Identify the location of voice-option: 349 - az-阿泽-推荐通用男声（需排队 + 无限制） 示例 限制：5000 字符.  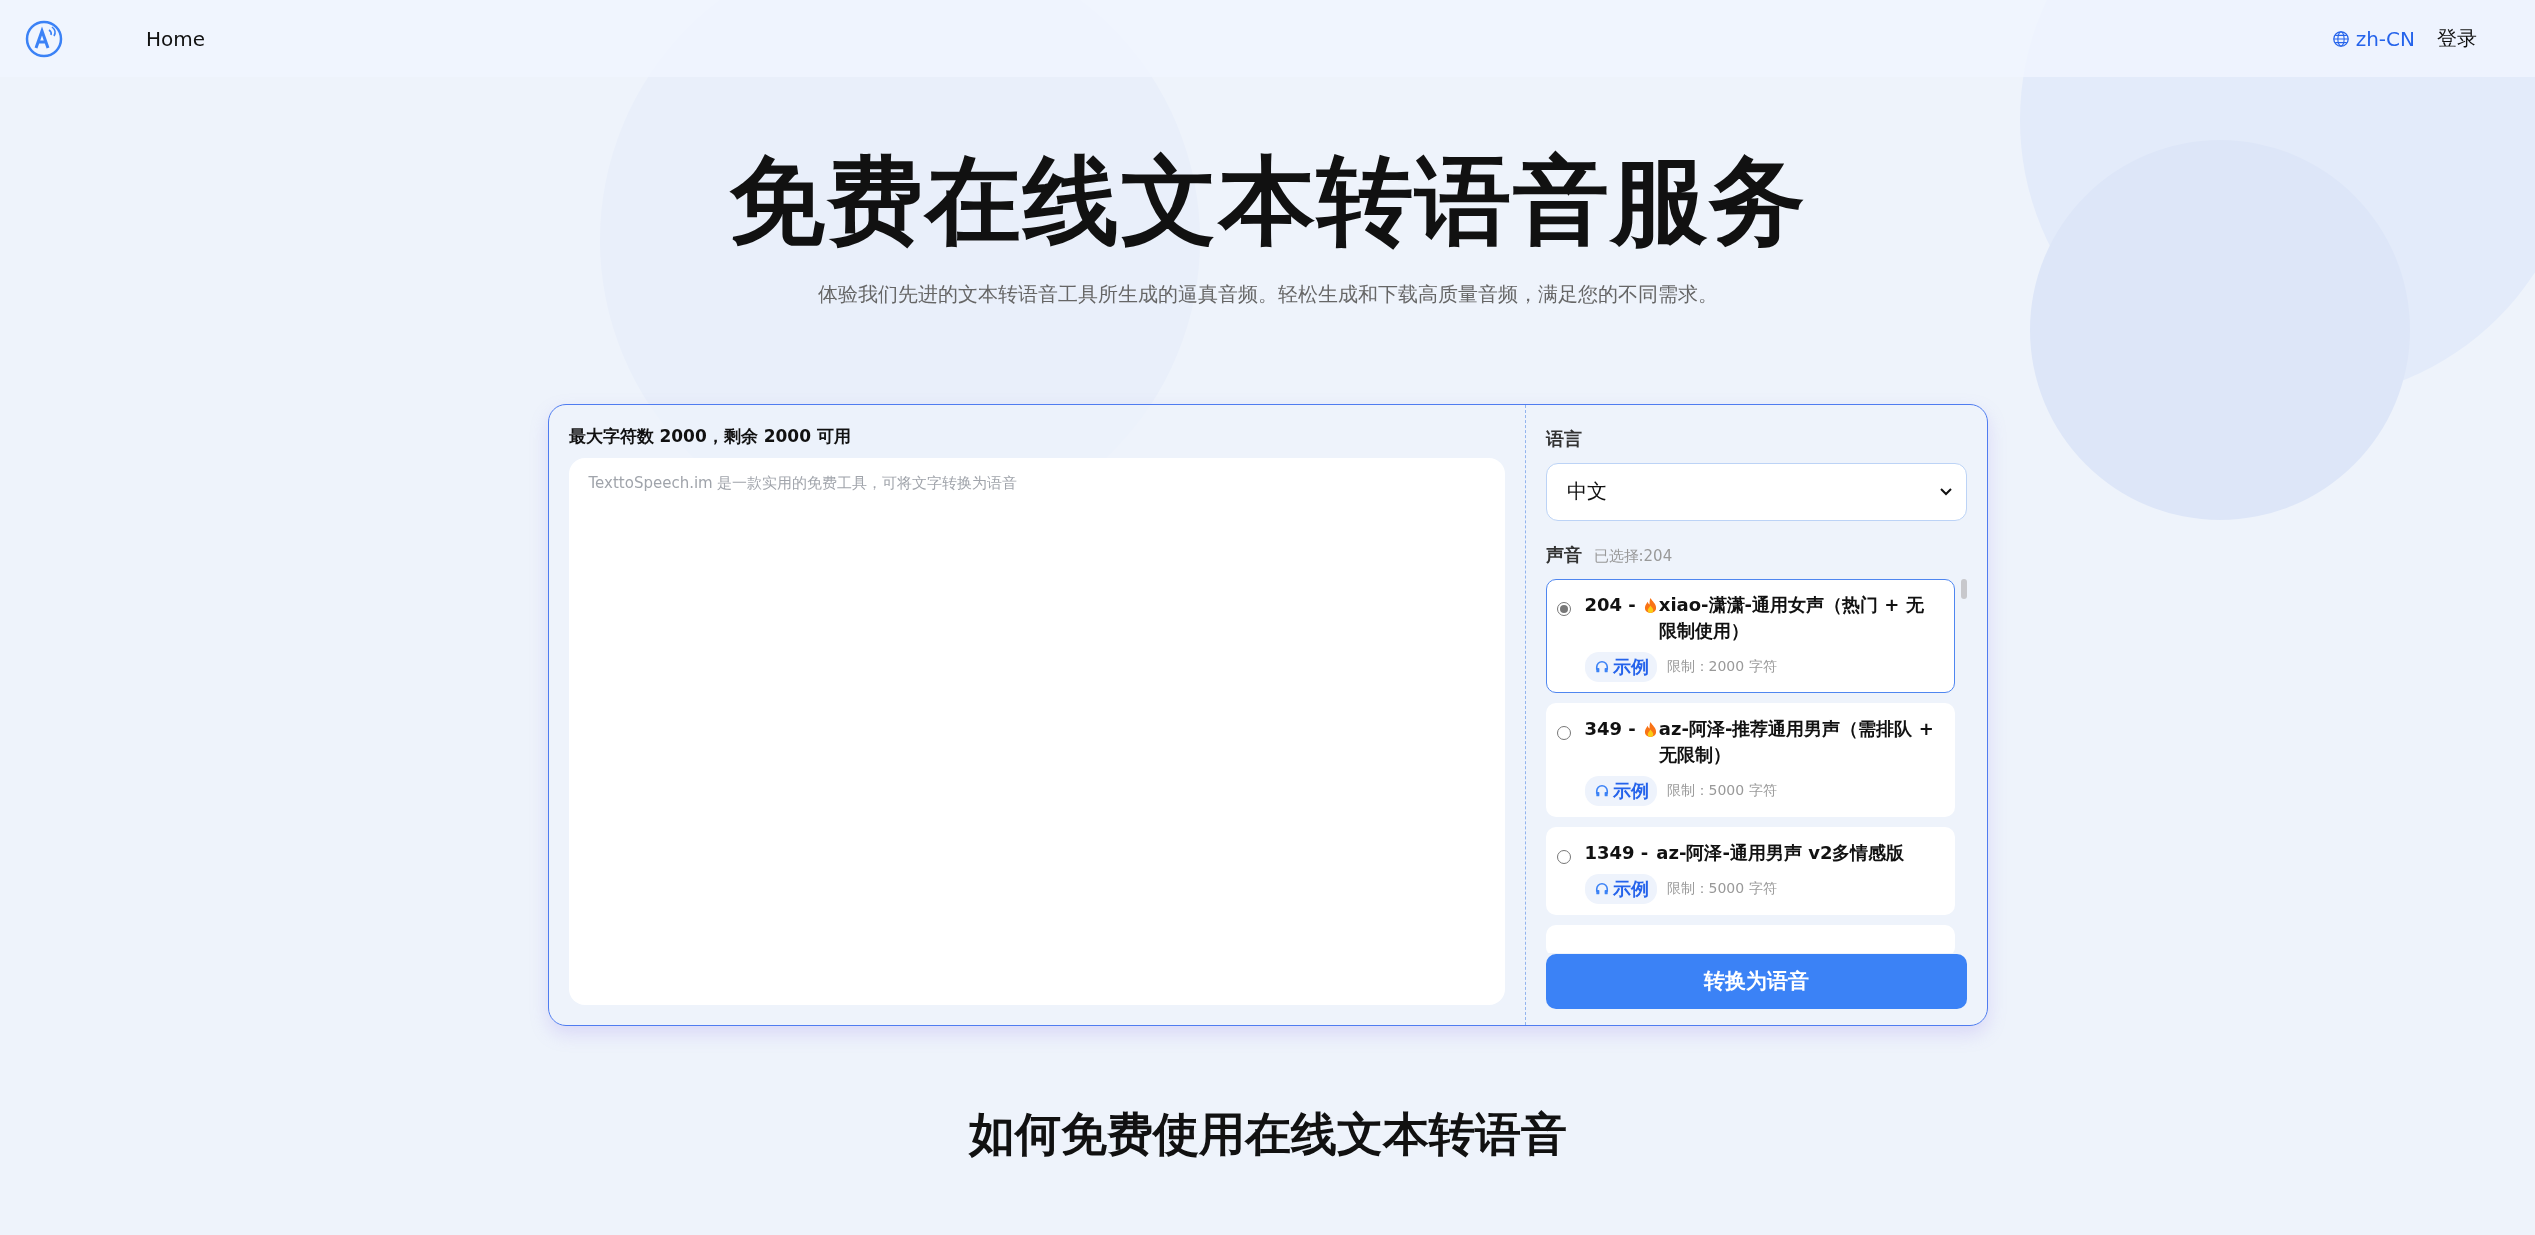
(1750, 759).